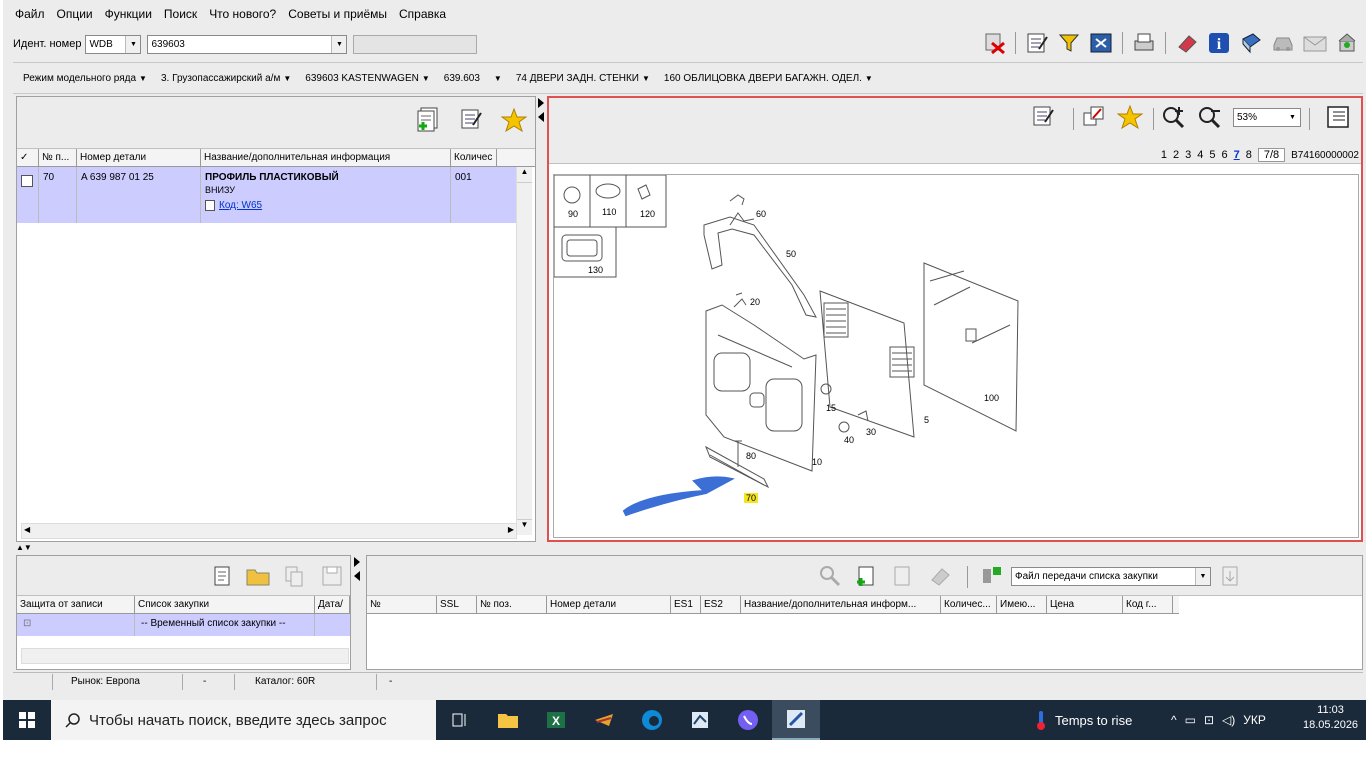  What do you see at coordinates (524, 527) in the screenshot?
I see `scroll-down-icon: ▼` at bounding box center [524, 527].